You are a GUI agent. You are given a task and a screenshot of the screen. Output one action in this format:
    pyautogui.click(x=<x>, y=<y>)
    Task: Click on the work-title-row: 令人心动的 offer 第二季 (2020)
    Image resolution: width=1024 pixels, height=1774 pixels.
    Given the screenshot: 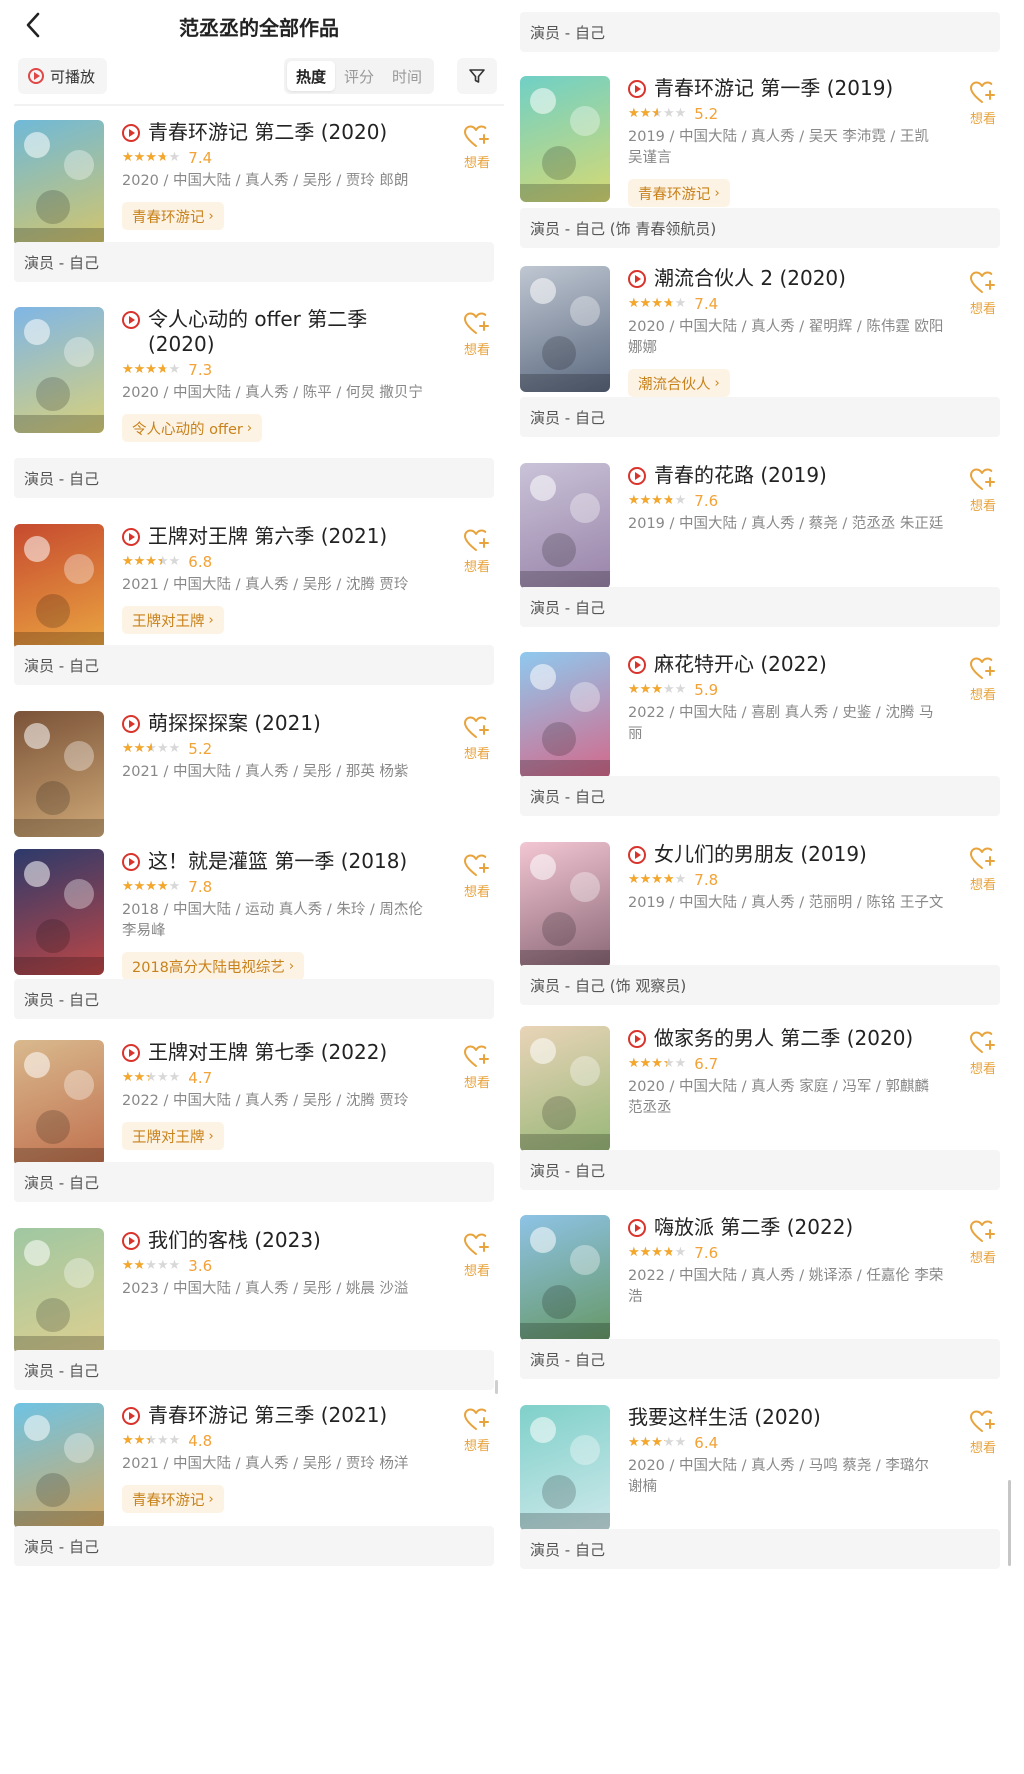 What is the action you would take?
    pyautogui.click(x=281, y=332)
    